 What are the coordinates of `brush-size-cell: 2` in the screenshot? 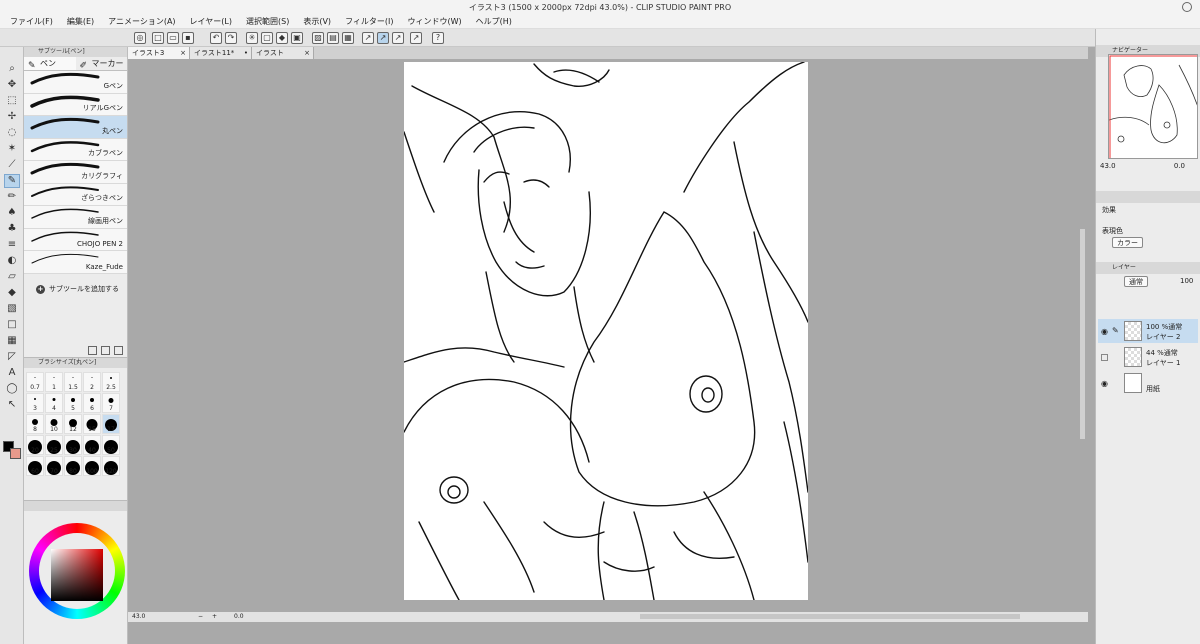 It's located at (92, 382).